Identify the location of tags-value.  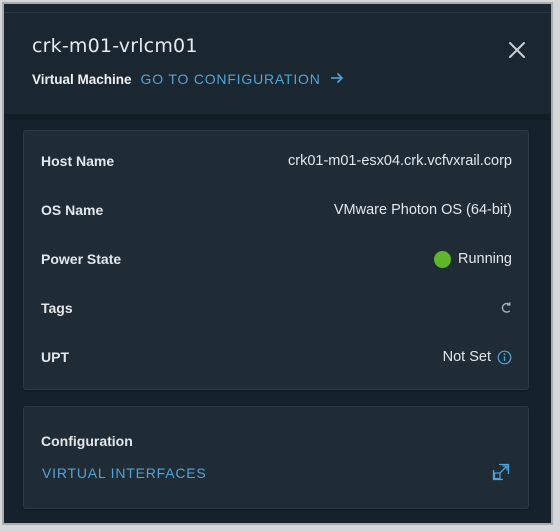
(506, 308).